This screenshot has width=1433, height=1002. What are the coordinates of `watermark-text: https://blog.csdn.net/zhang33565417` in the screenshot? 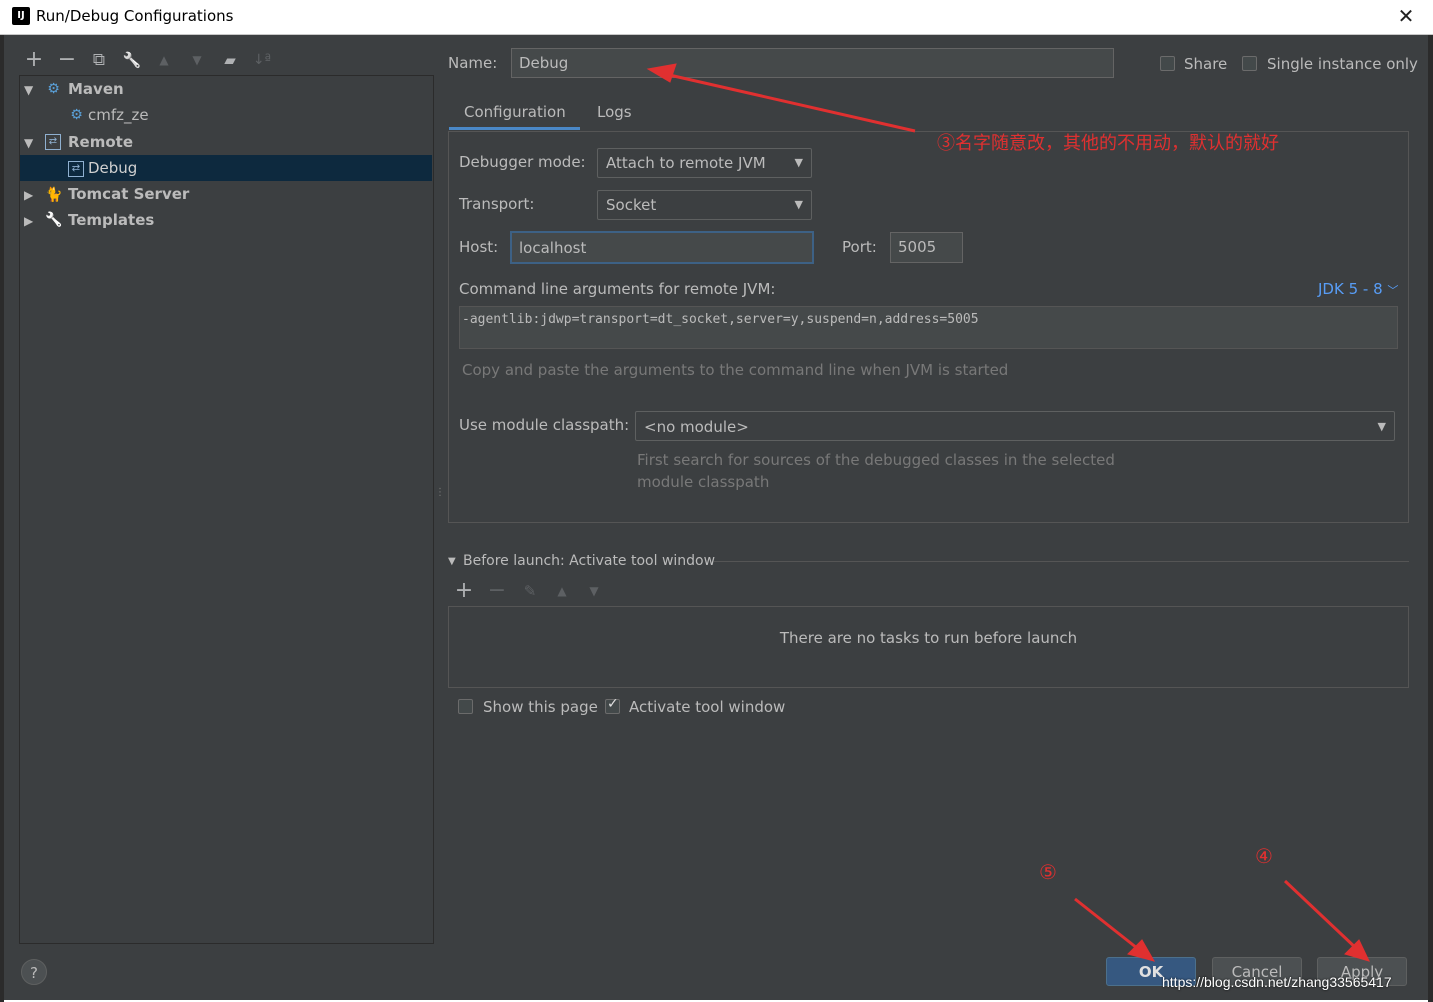 It's located at (1277, 982).